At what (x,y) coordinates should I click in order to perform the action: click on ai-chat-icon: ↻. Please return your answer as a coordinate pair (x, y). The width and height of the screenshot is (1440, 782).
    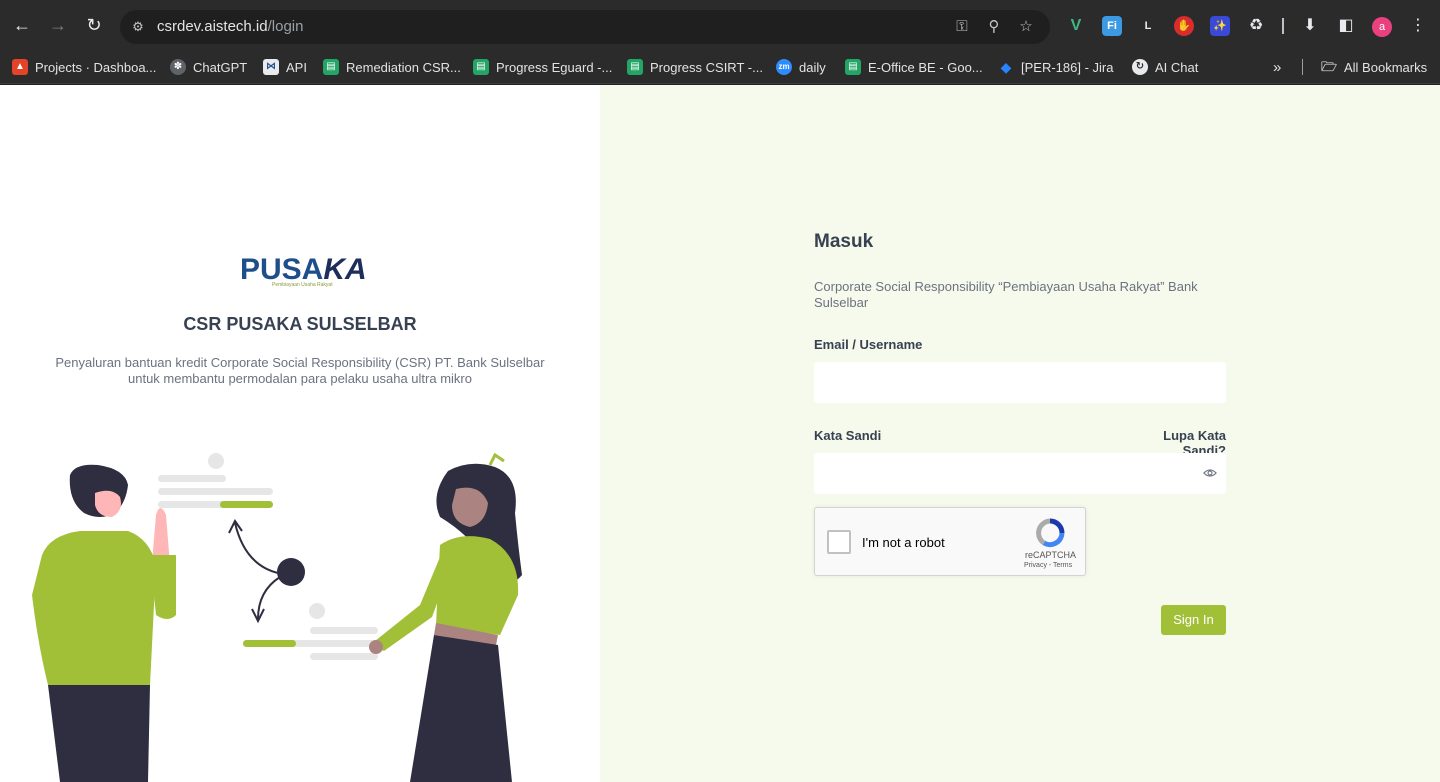
    Looking at the image, I should click on (1140, 67).